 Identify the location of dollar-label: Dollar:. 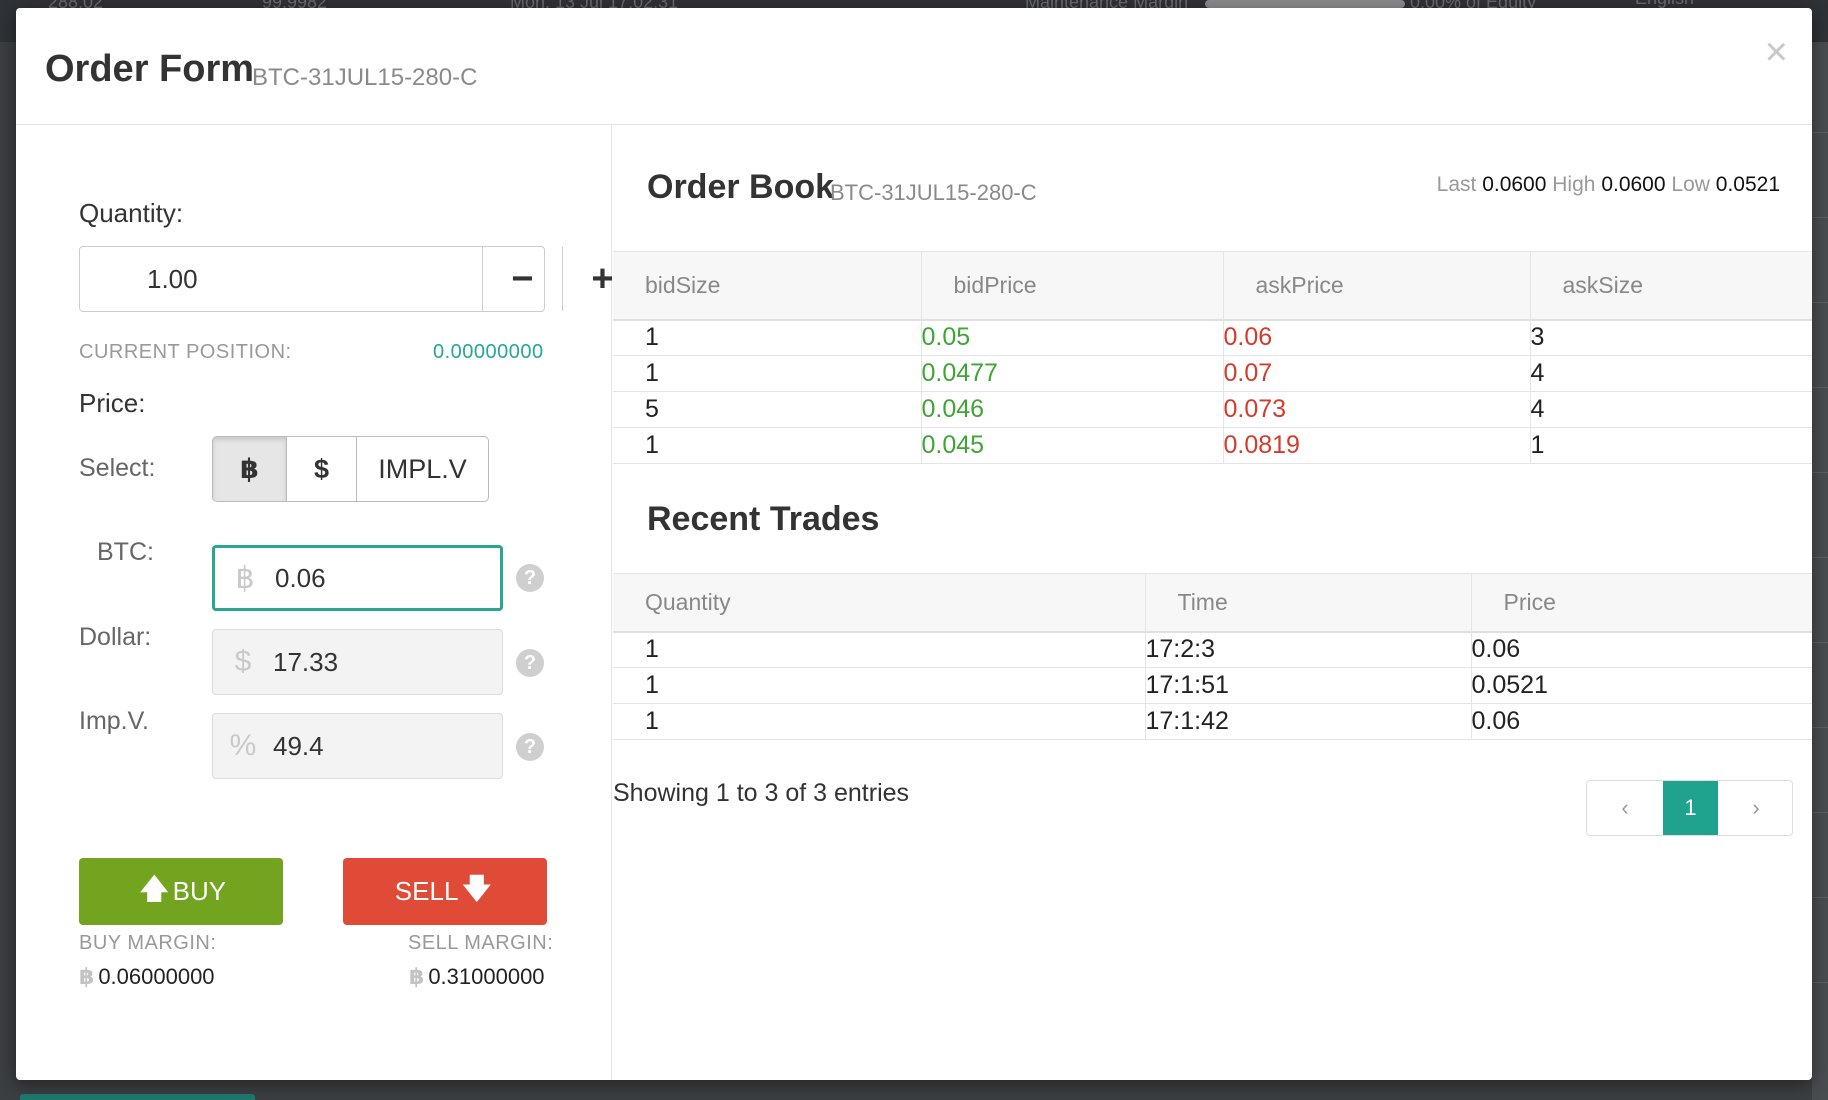
(115, 637).